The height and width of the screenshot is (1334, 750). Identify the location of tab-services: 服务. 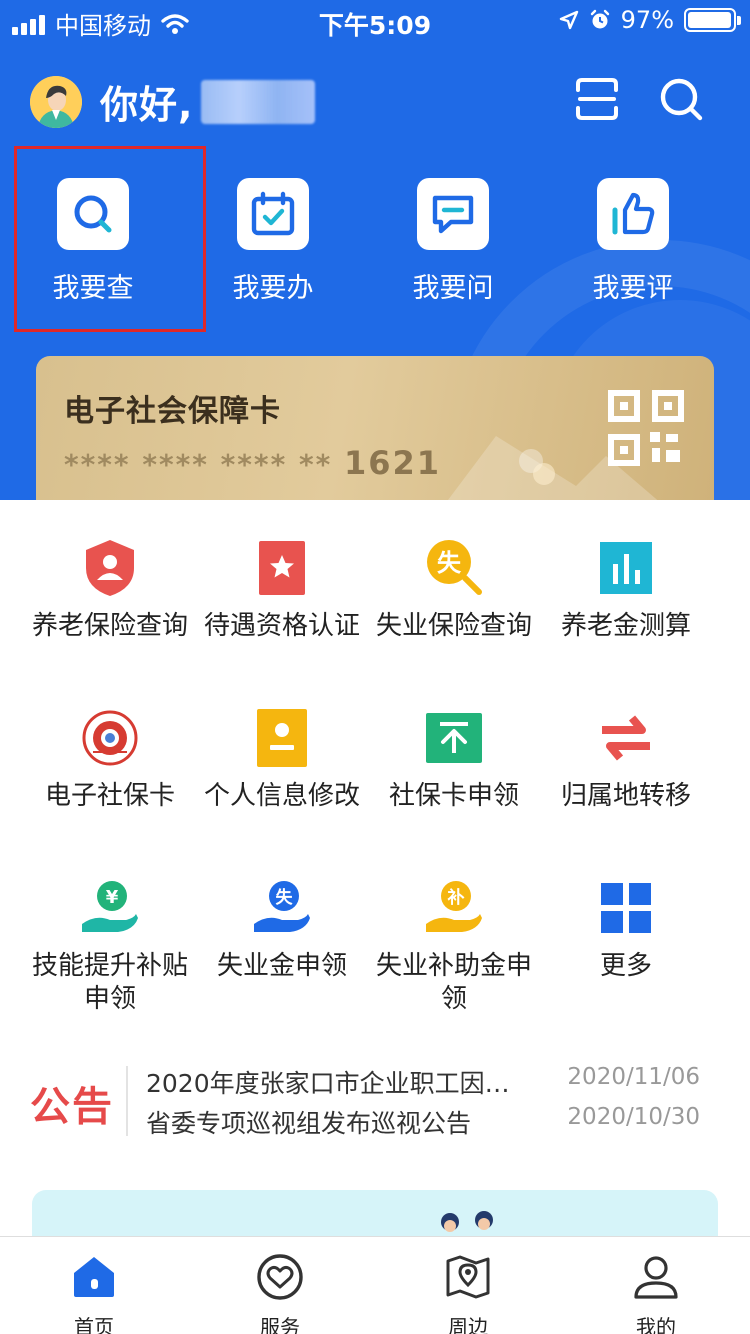
(280, 1293).